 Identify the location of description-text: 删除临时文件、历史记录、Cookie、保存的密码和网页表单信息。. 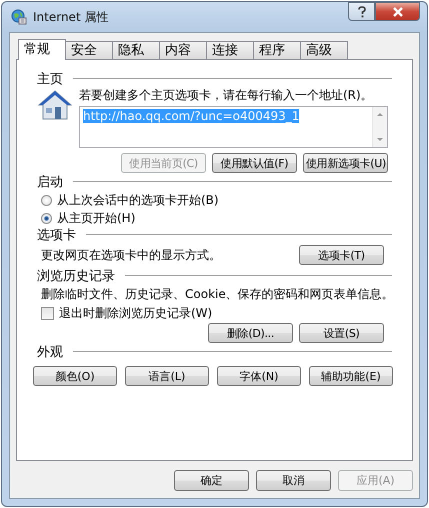
(218, 294).